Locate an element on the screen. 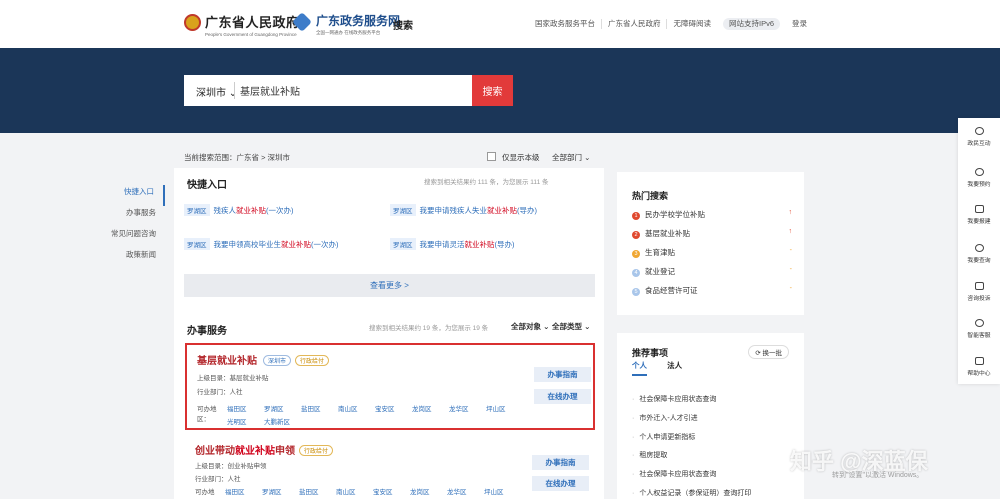  department-select: 全部部门 ⌄ is located at coordinates (571, 157).